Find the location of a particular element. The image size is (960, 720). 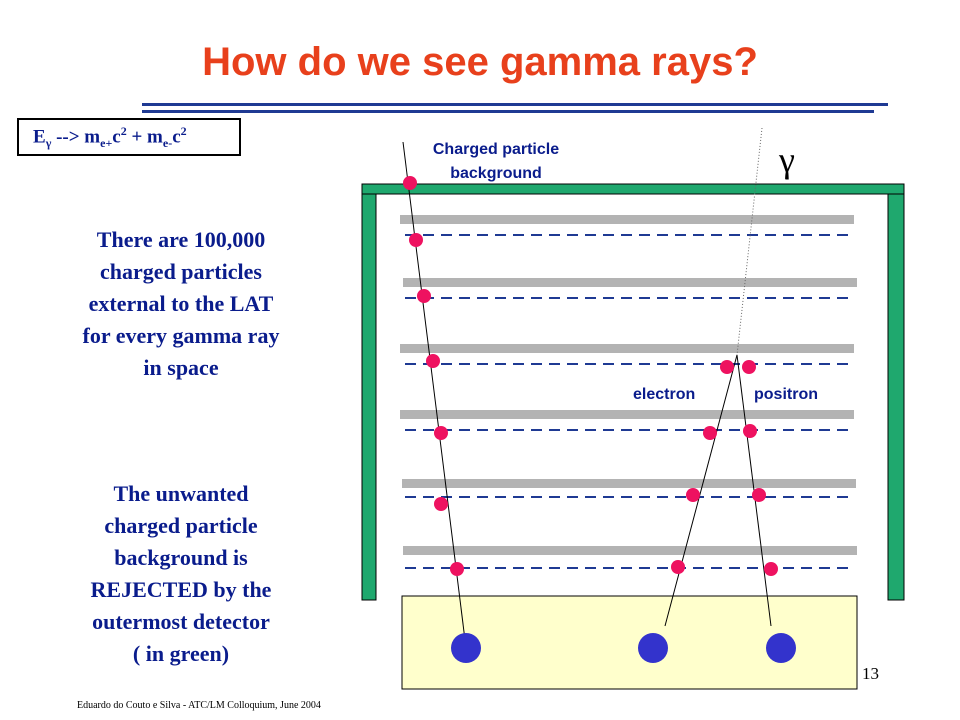

charged-particle-label-line1: Charged particle is located at coordinates (496, 149).